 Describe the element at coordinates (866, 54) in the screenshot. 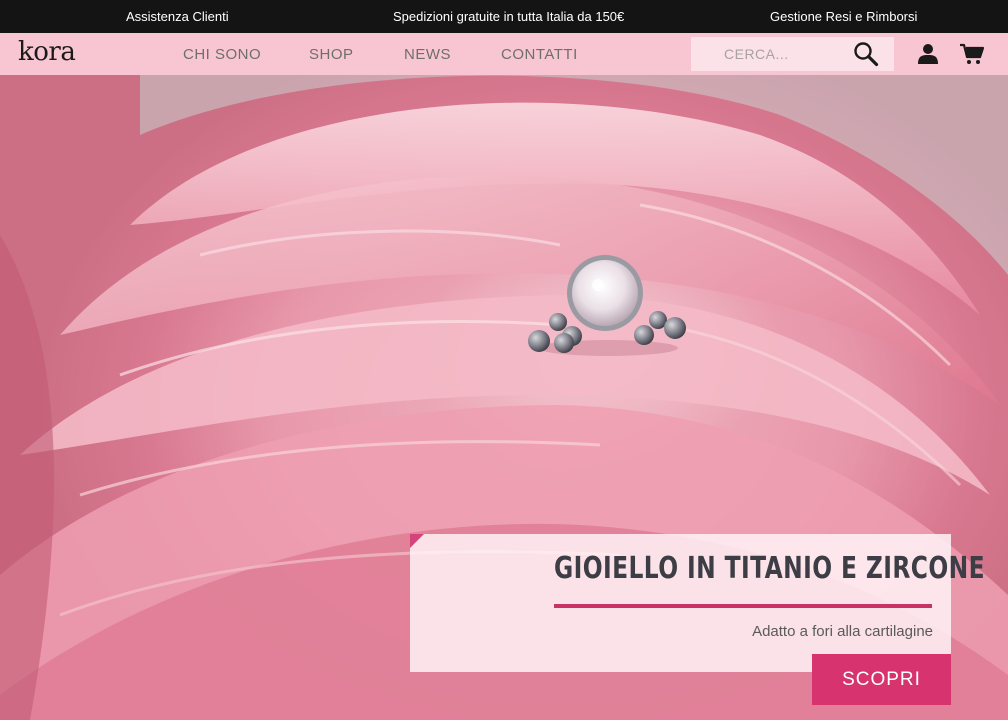

I see `search-icon` at that location.